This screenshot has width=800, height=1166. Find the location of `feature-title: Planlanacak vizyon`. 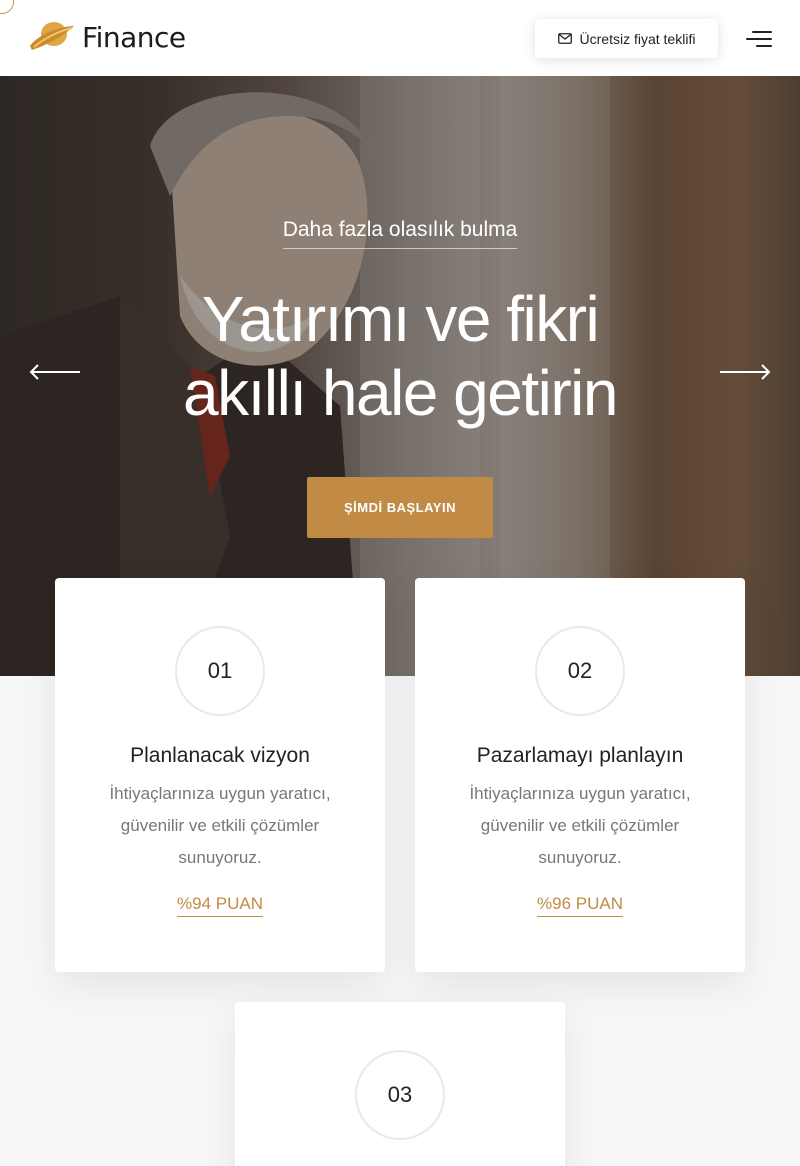

feature-title: Planlanacak vizyon is located at coordinates (220, 755).